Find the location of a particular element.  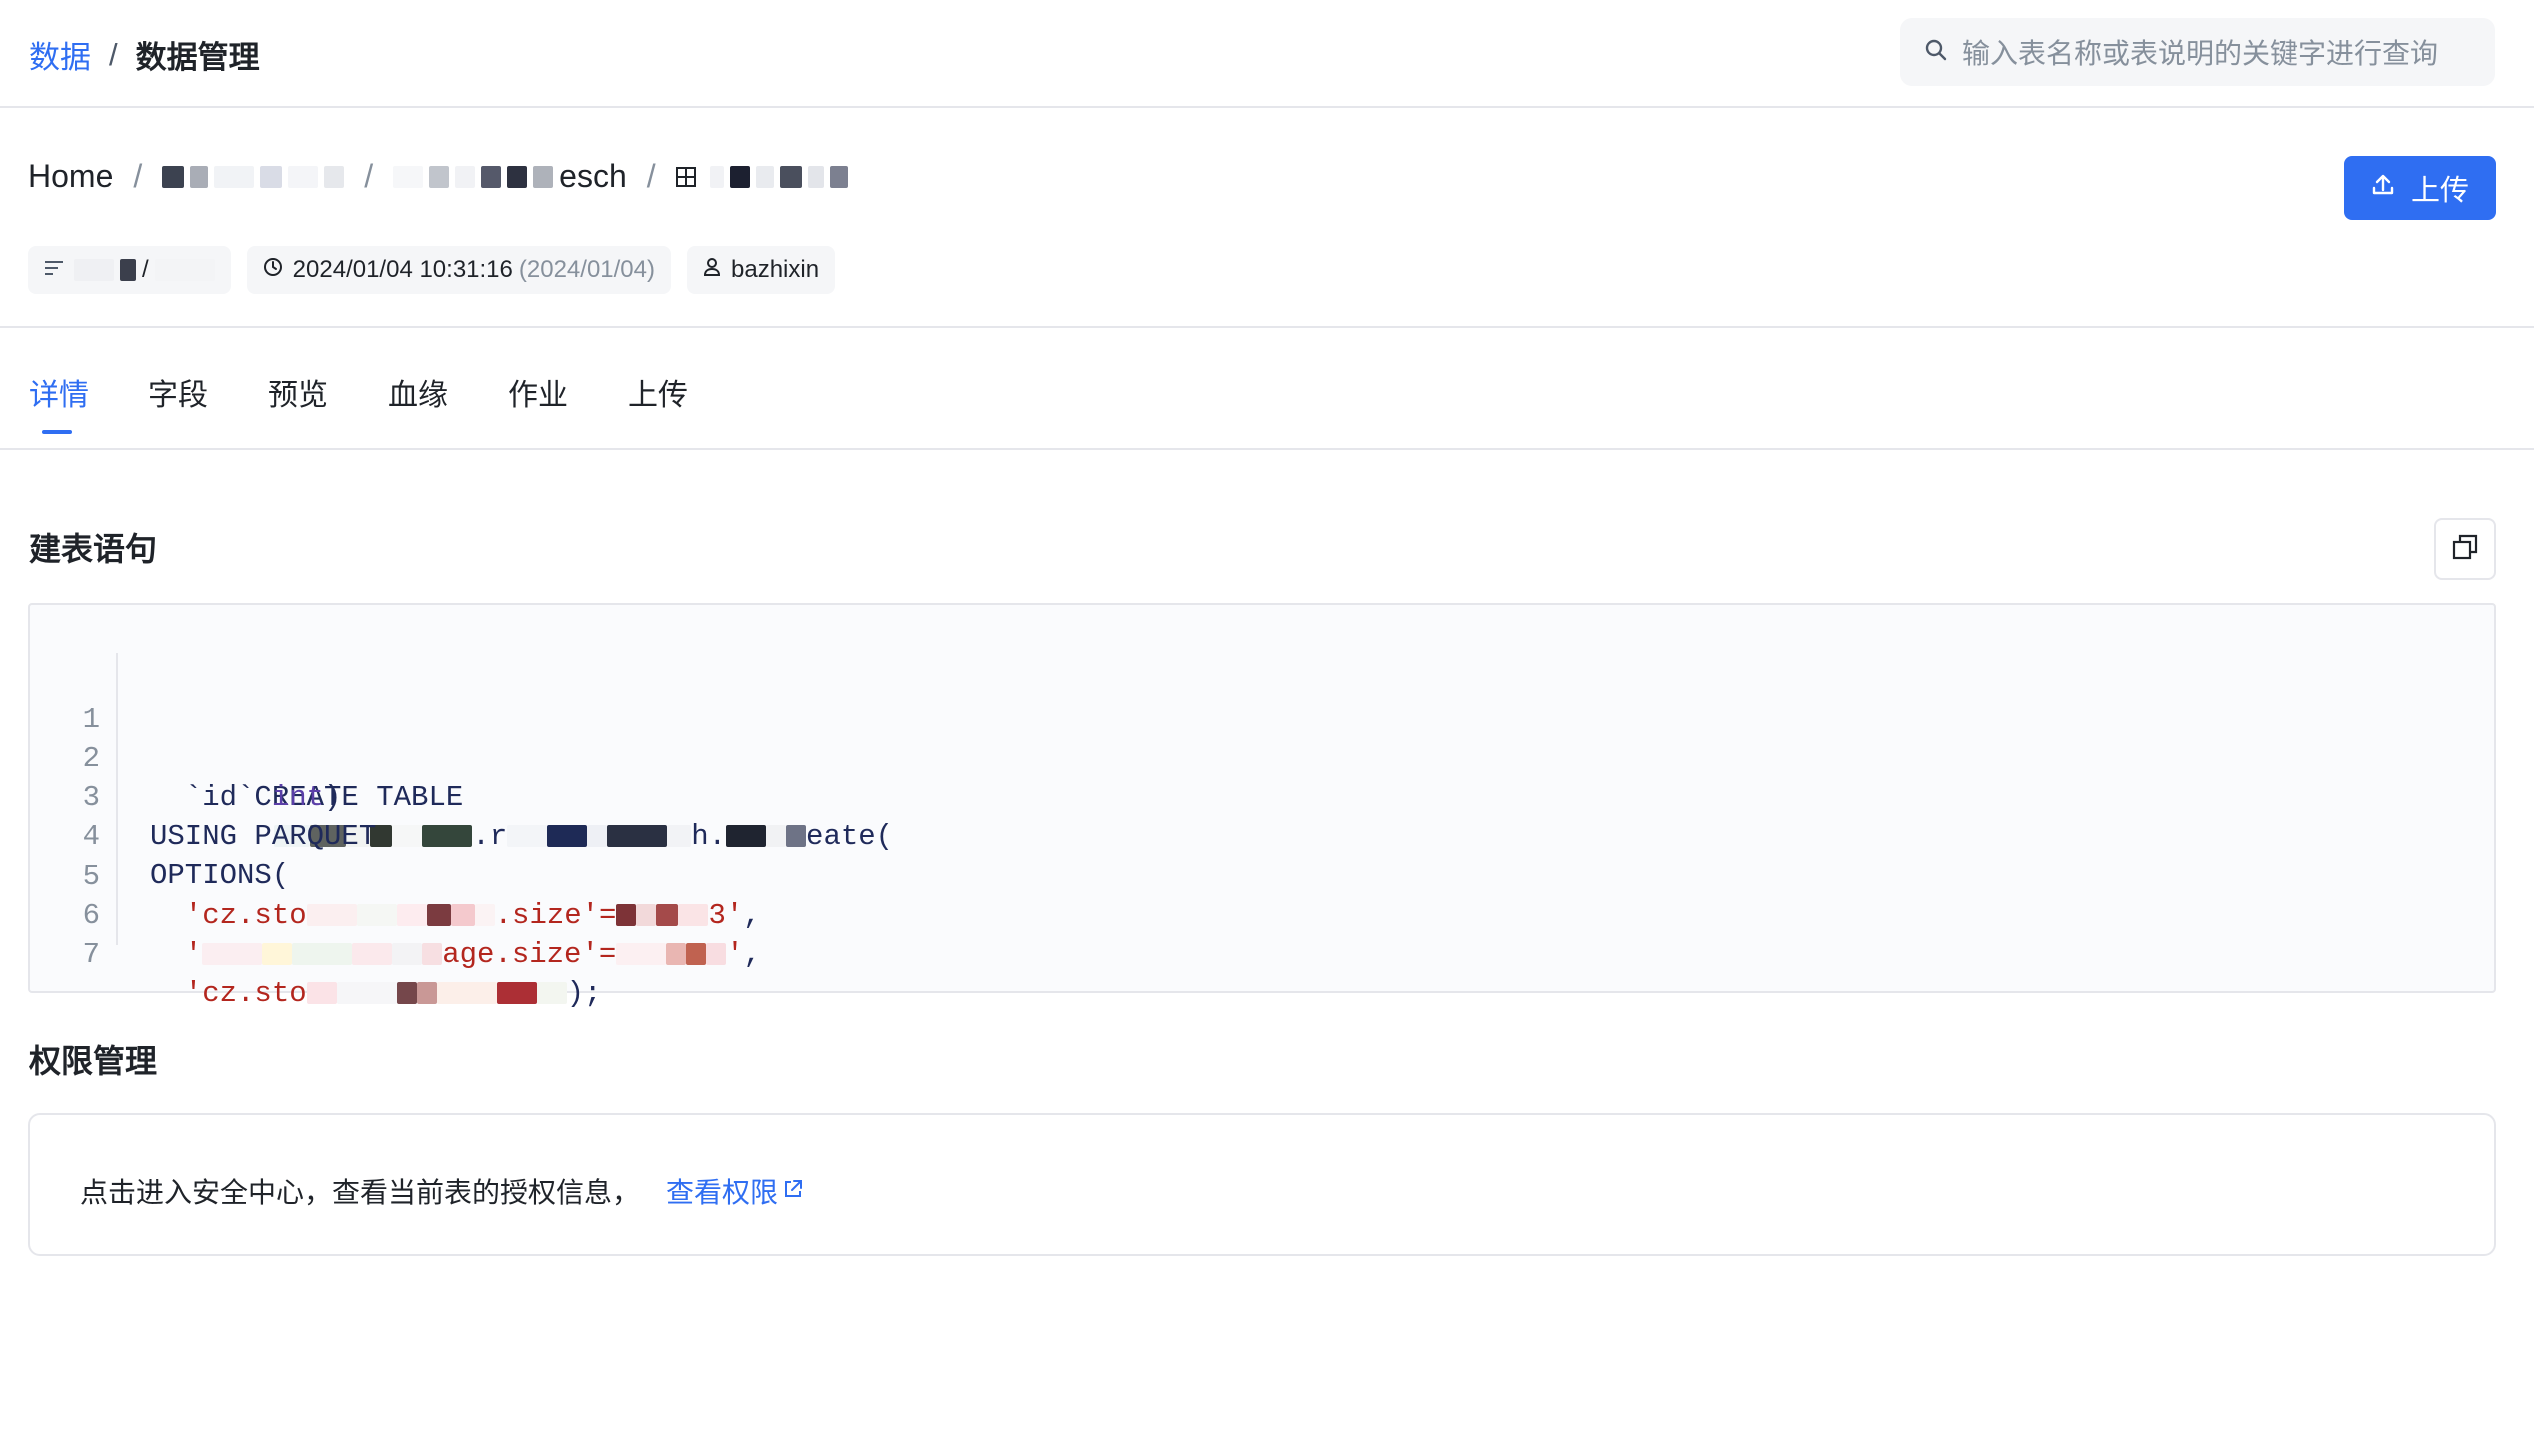

permission-description: 点击进入安全中心，查看当前表的授权信息， is located at coordinates (360, 1192).